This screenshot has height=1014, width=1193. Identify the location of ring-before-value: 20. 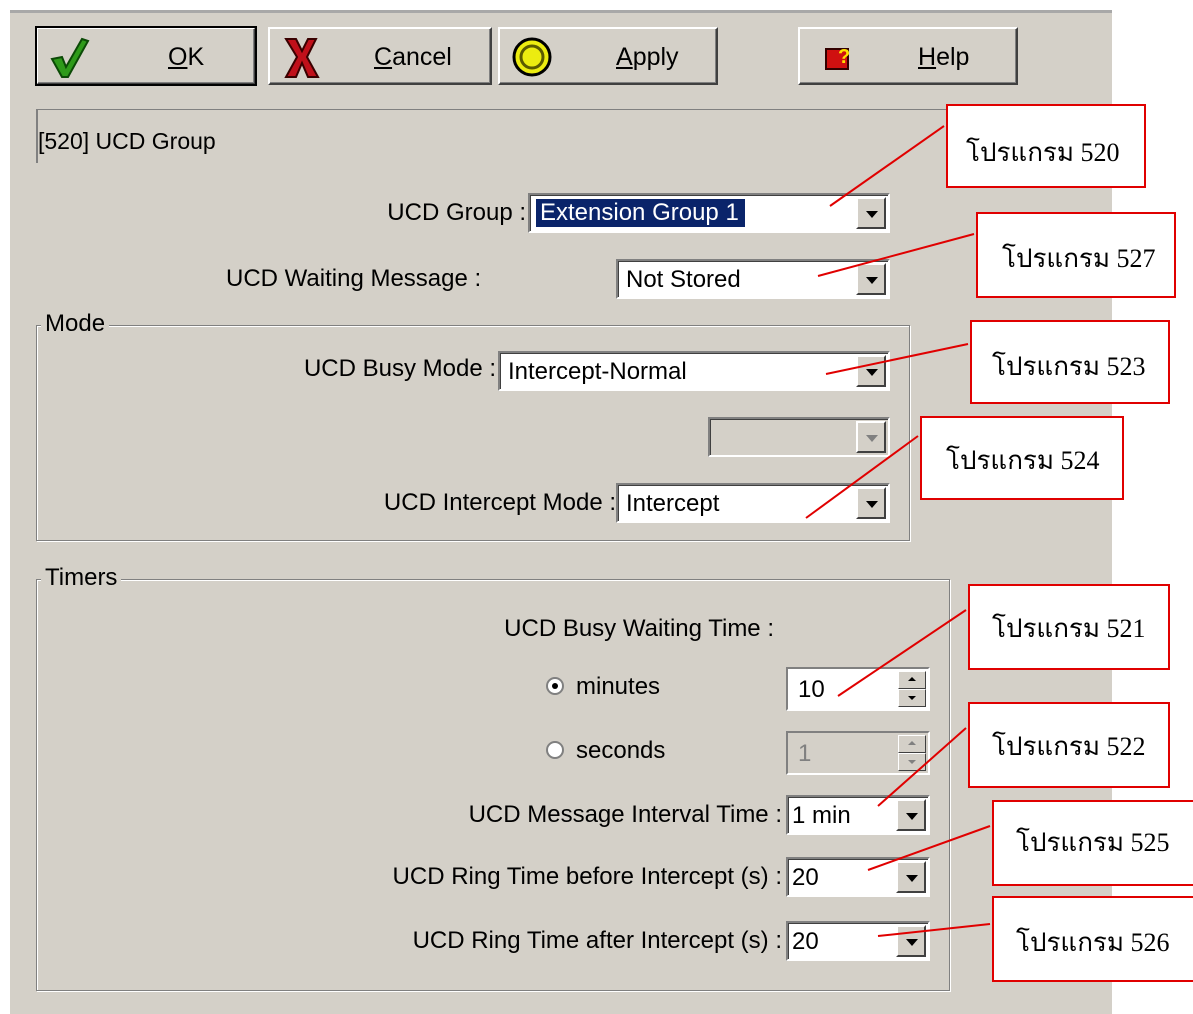
(805, 877).